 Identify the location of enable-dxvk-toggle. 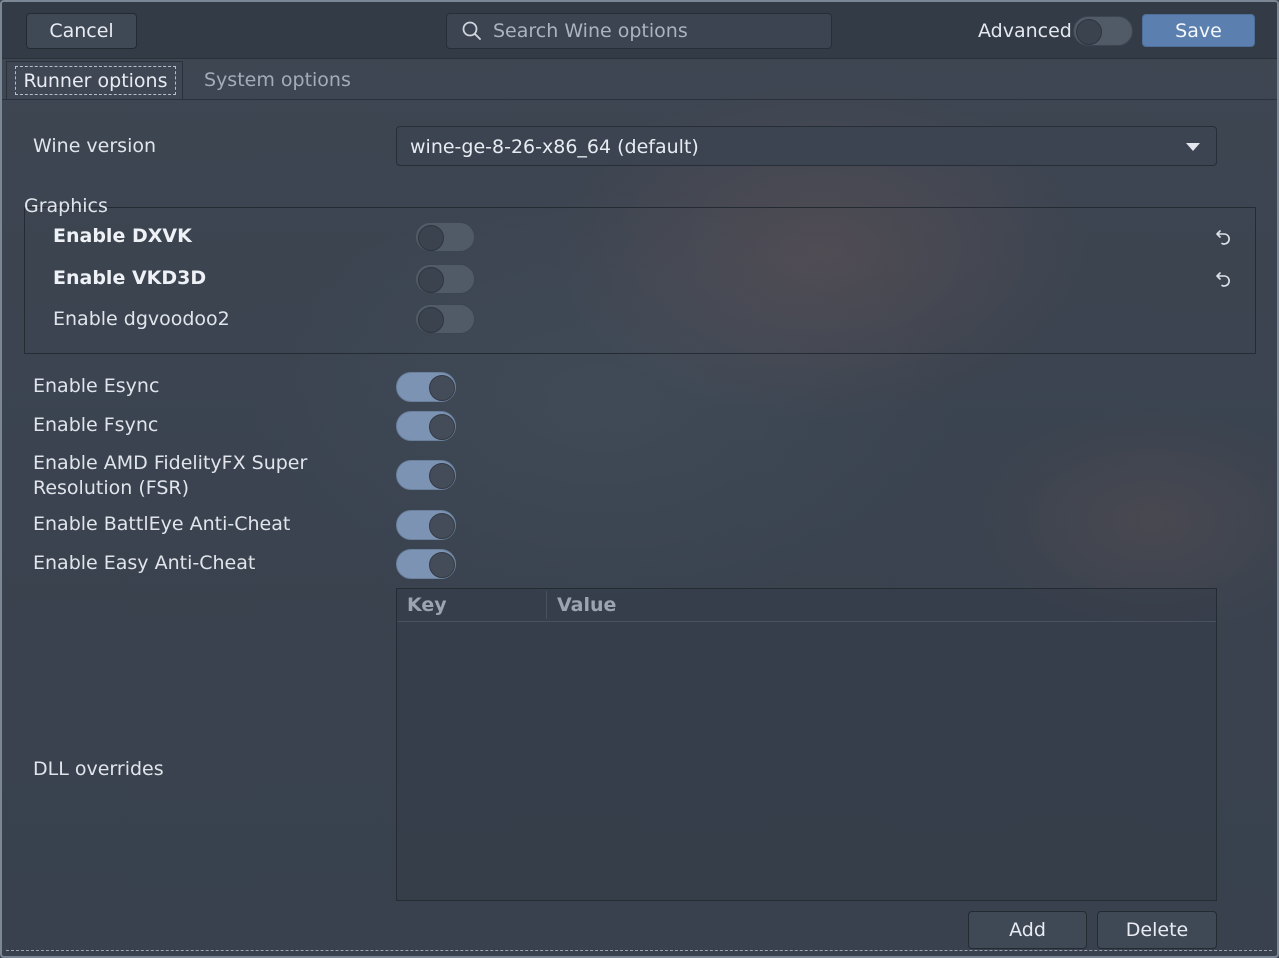
(445, 237).